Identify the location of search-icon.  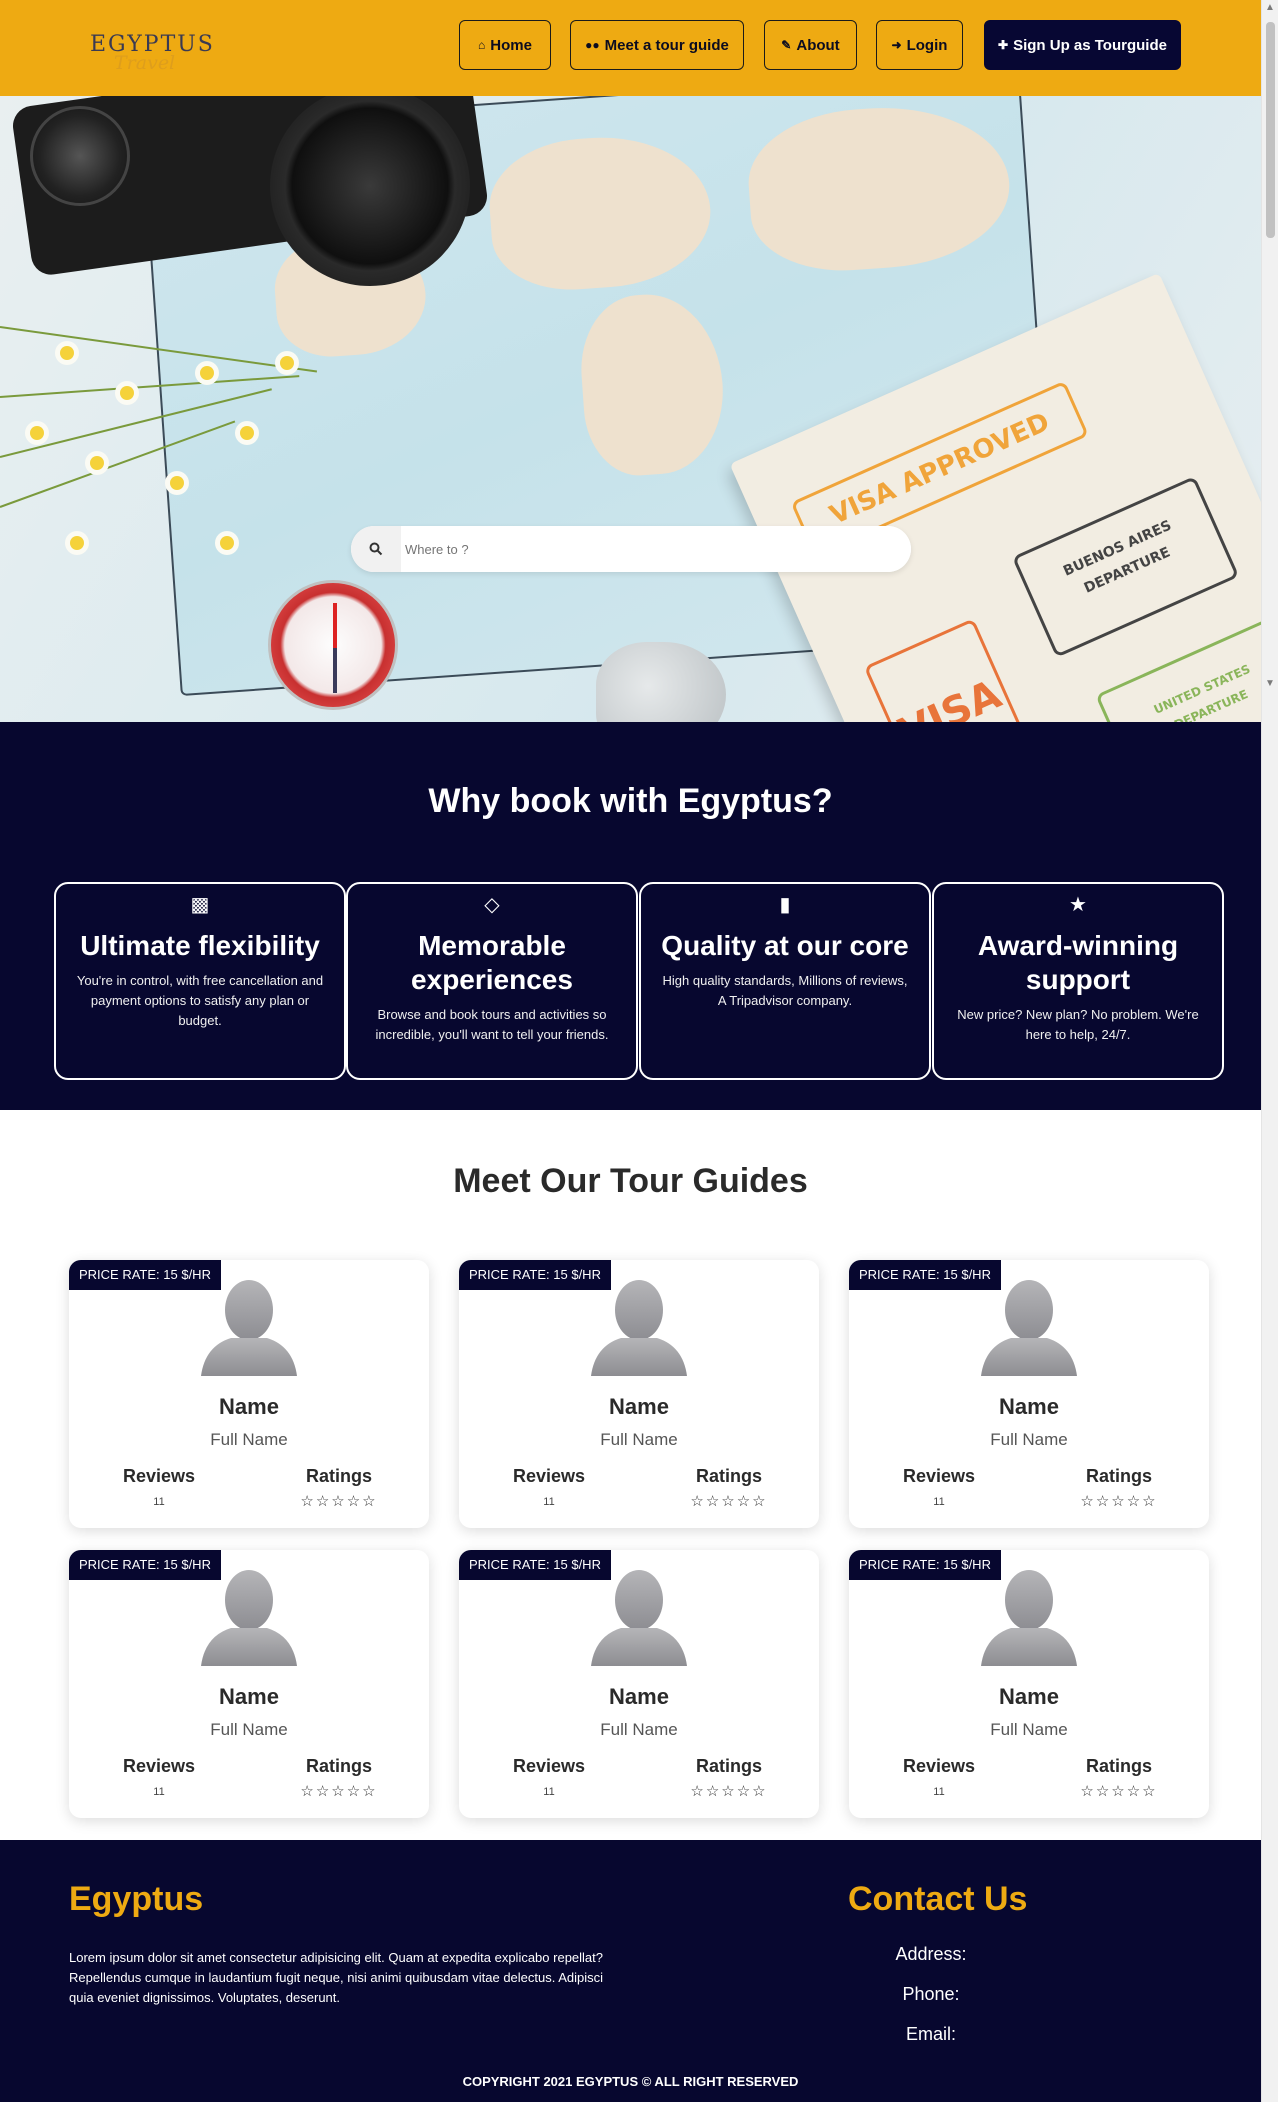
(376, 549).